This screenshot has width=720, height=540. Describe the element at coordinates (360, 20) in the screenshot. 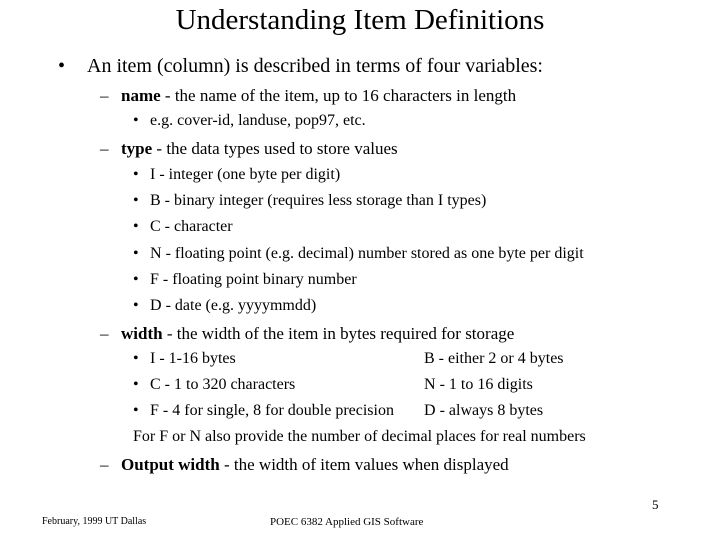

I see `slide-title: Understanding Item Definitions` at that location.